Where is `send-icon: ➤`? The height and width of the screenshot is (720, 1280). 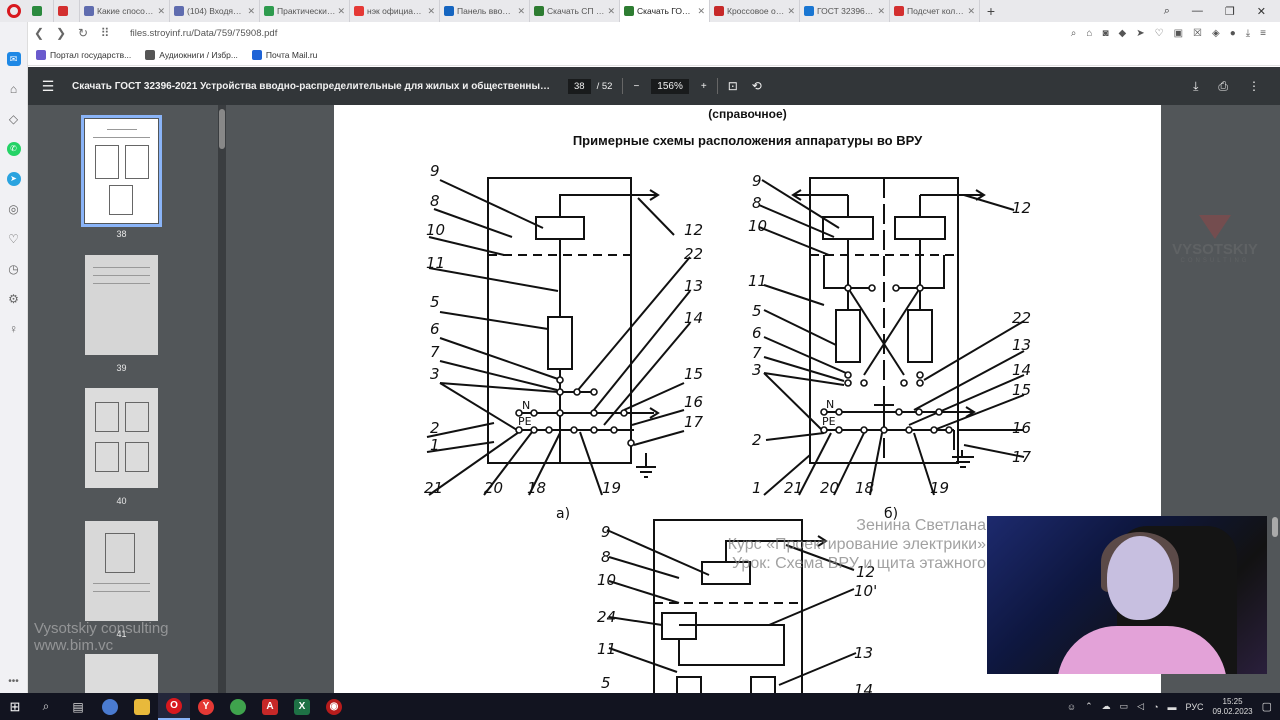 send-icon: ➤ is located at coordinates (1140, 33).